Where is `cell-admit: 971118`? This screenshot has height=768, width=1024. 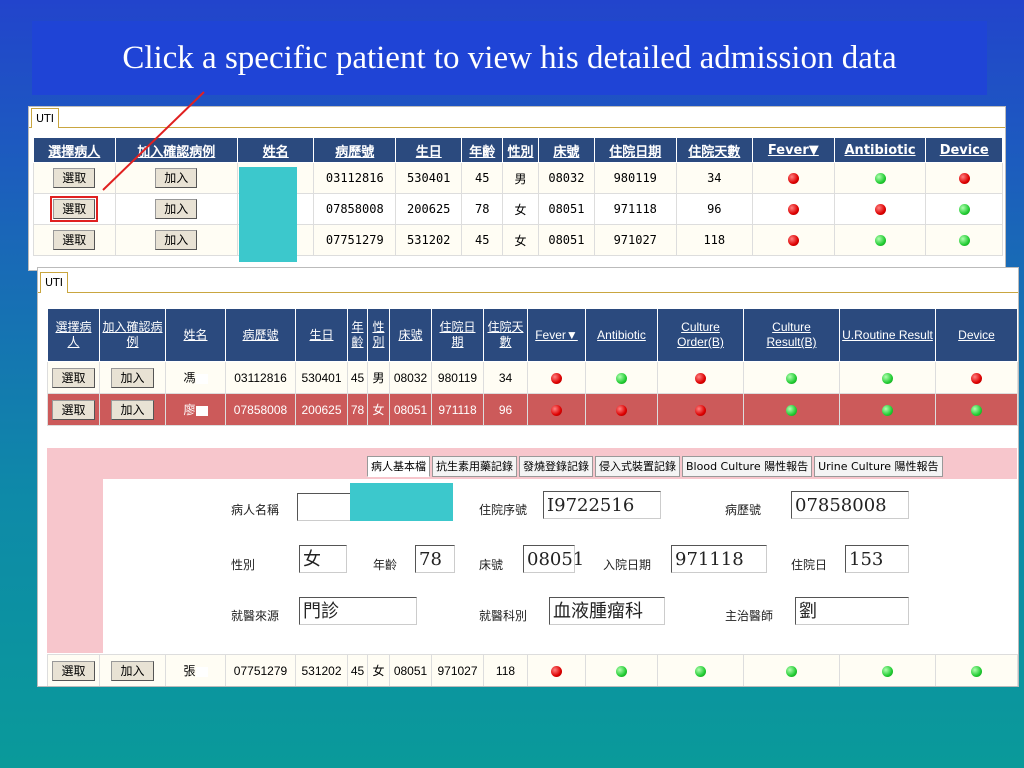
cell-admit: 971118 is located at coordinates (635, 209).